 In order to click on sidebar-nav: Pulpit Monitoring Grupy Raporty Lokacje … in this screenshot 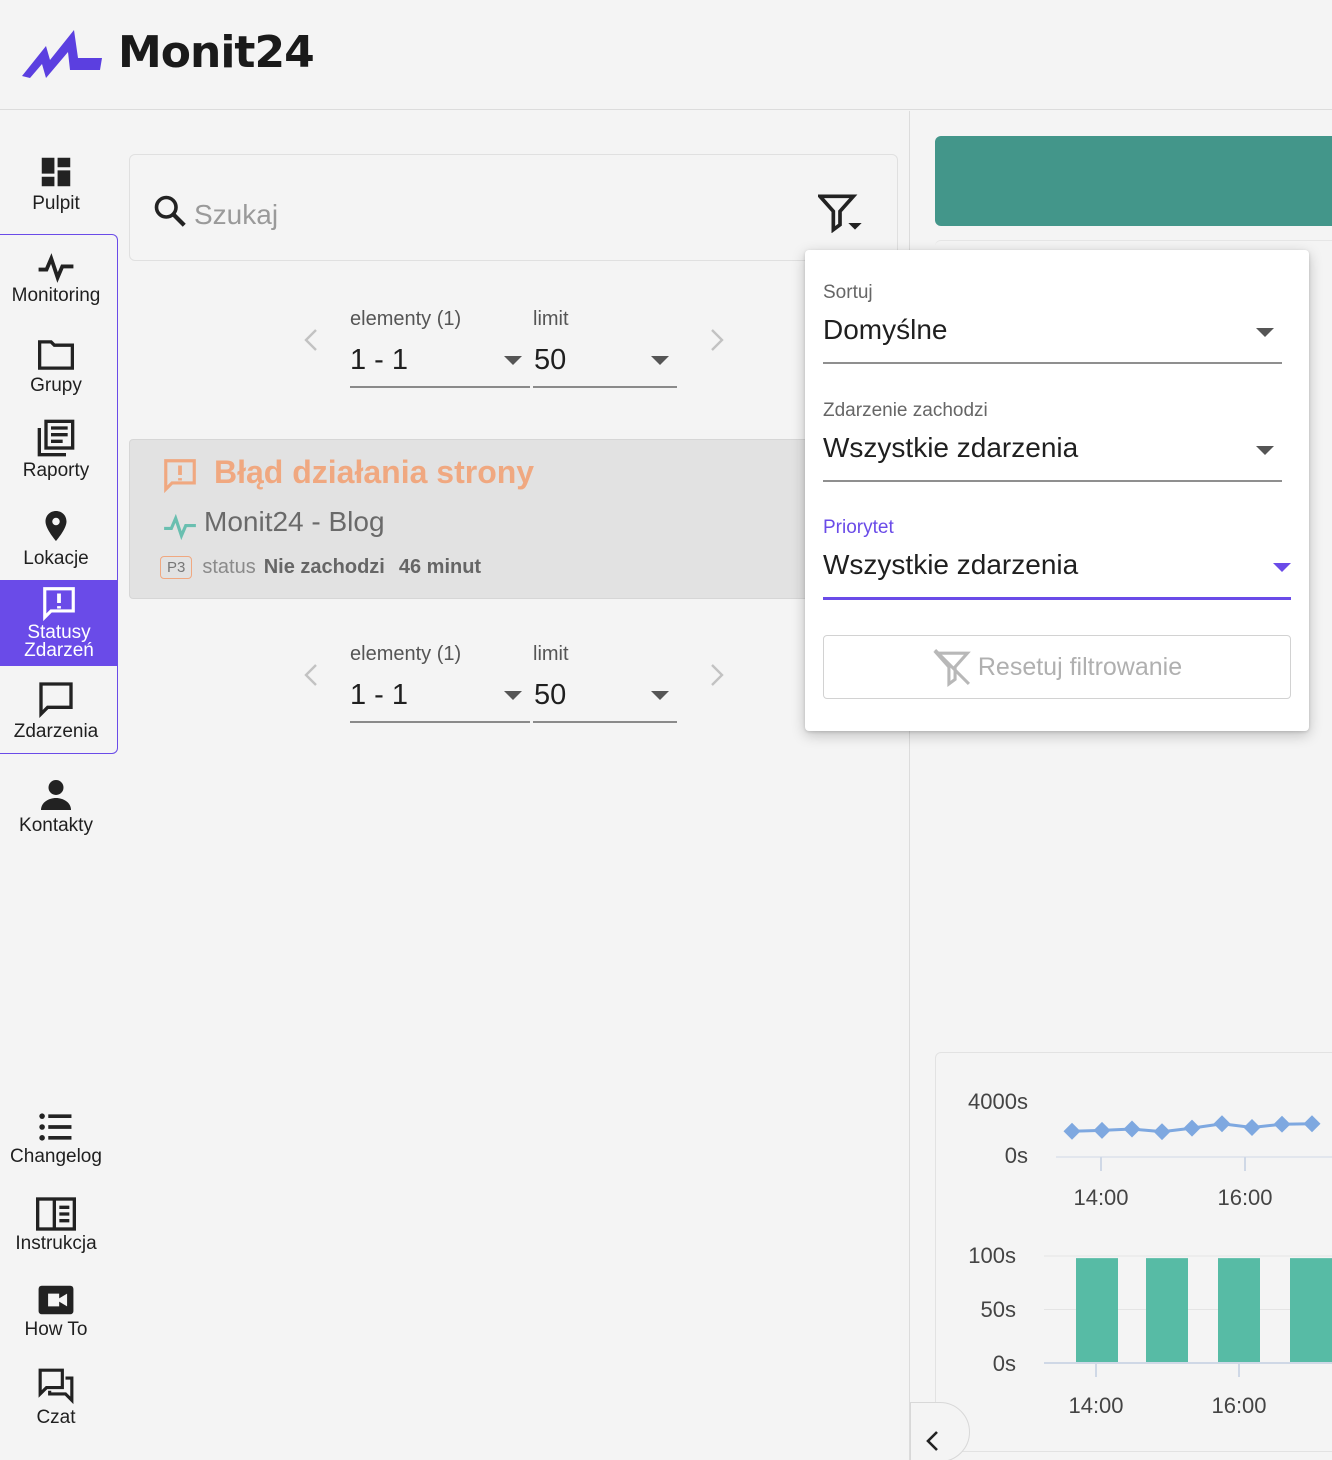, I will do `click(59, 785)`.